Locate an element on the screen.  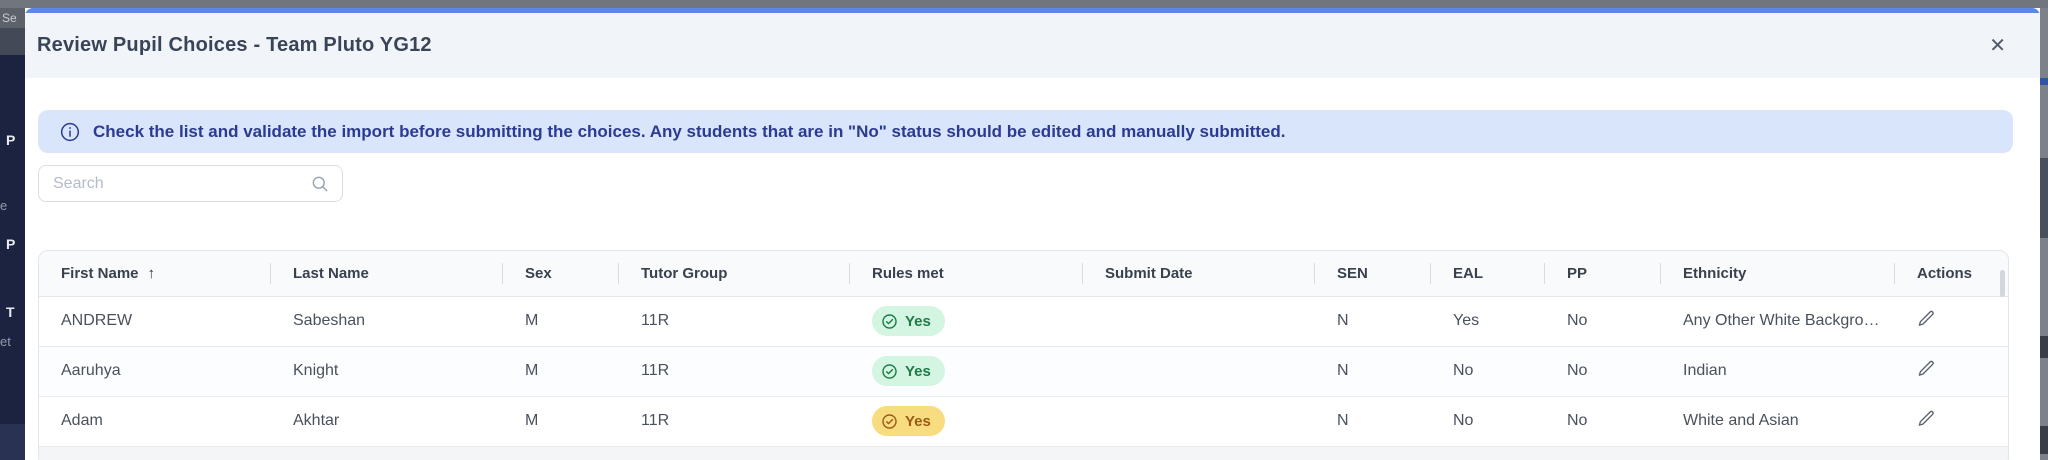
background-overlay-right is located at coordinates (2044, 234).